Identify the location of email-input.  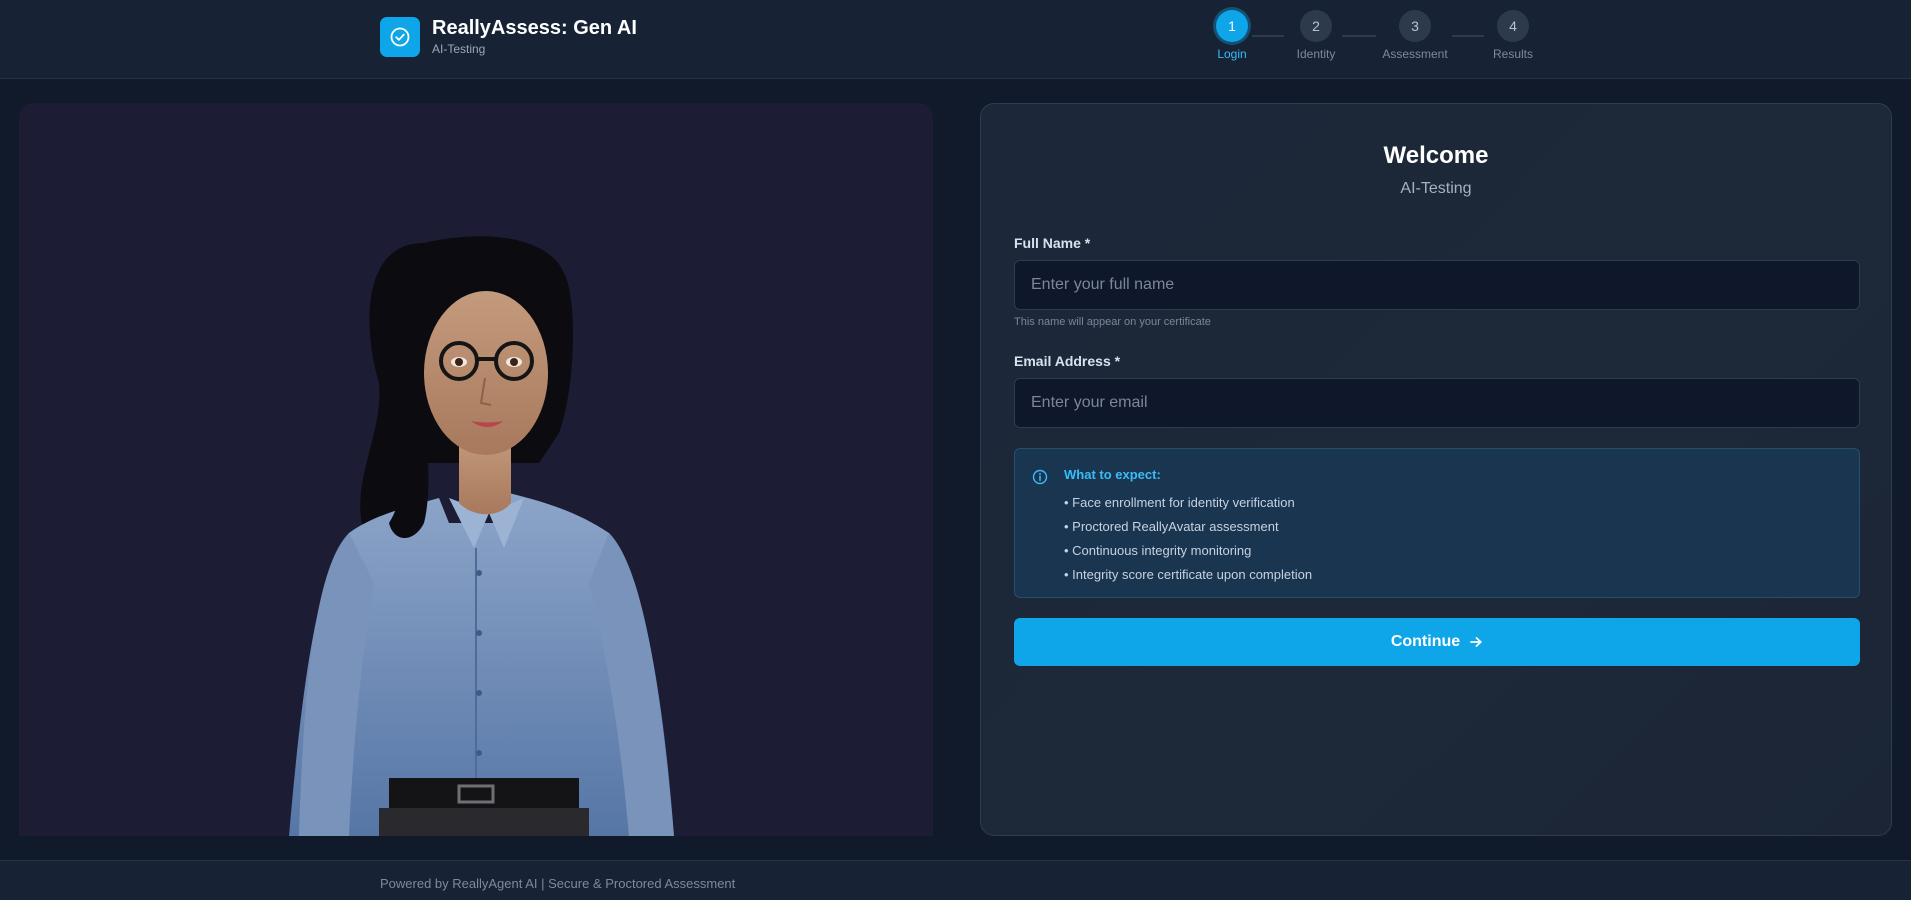
(1437, 403).